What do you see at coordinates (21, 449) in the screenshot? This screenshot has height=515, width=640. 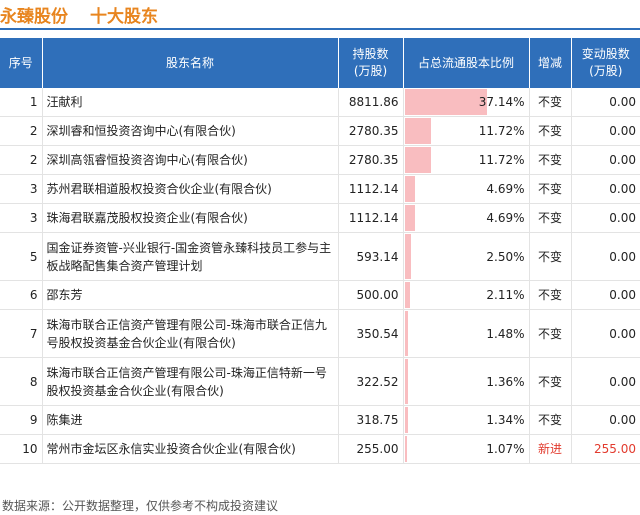 I see `cell-rank: 10` at bounding box center [21, 449].